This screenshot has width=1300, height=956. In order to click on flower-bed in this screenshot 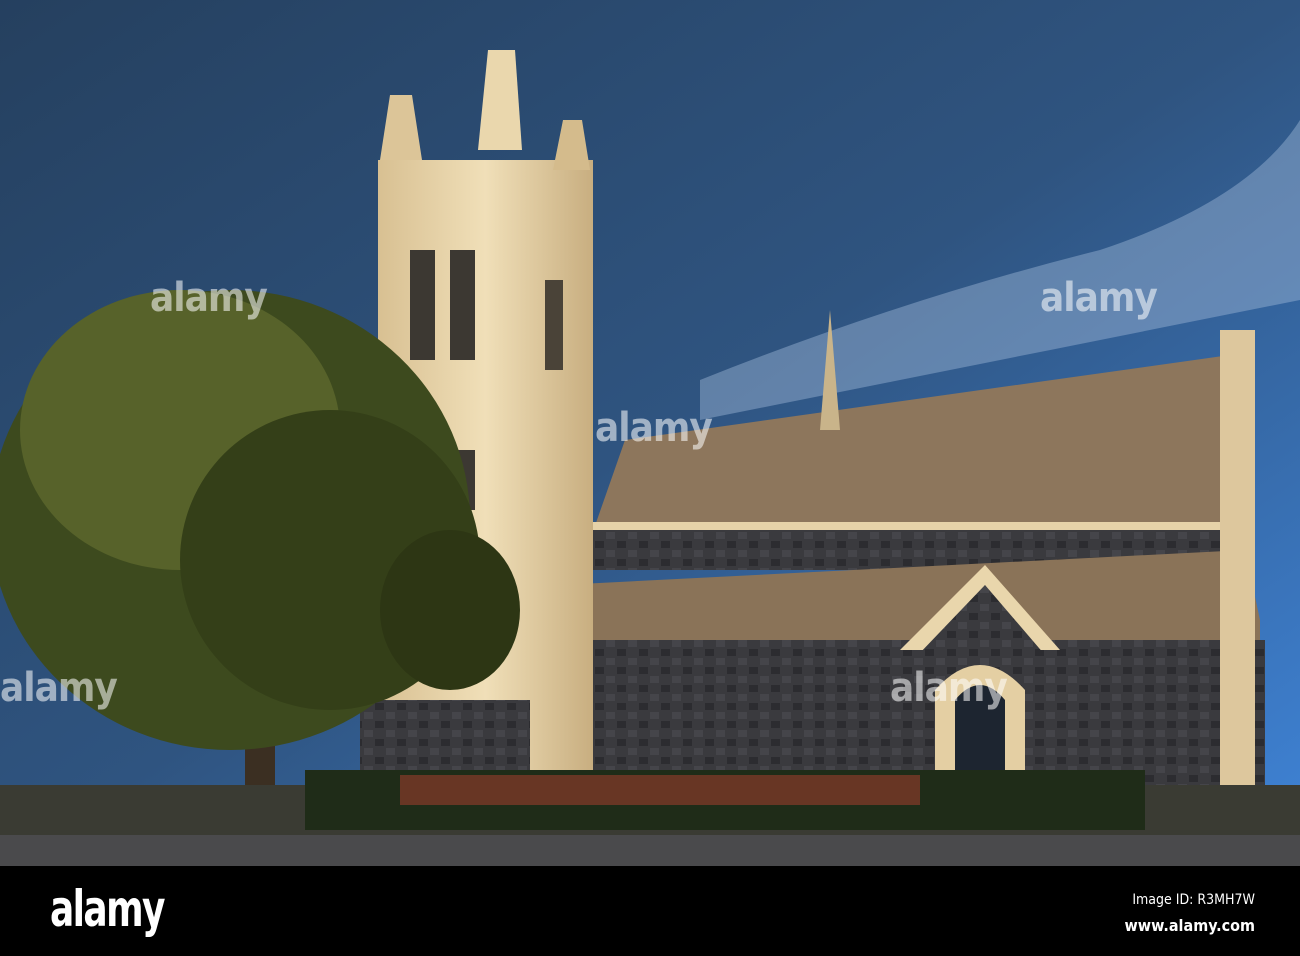, I will do `click(660, 790)`.